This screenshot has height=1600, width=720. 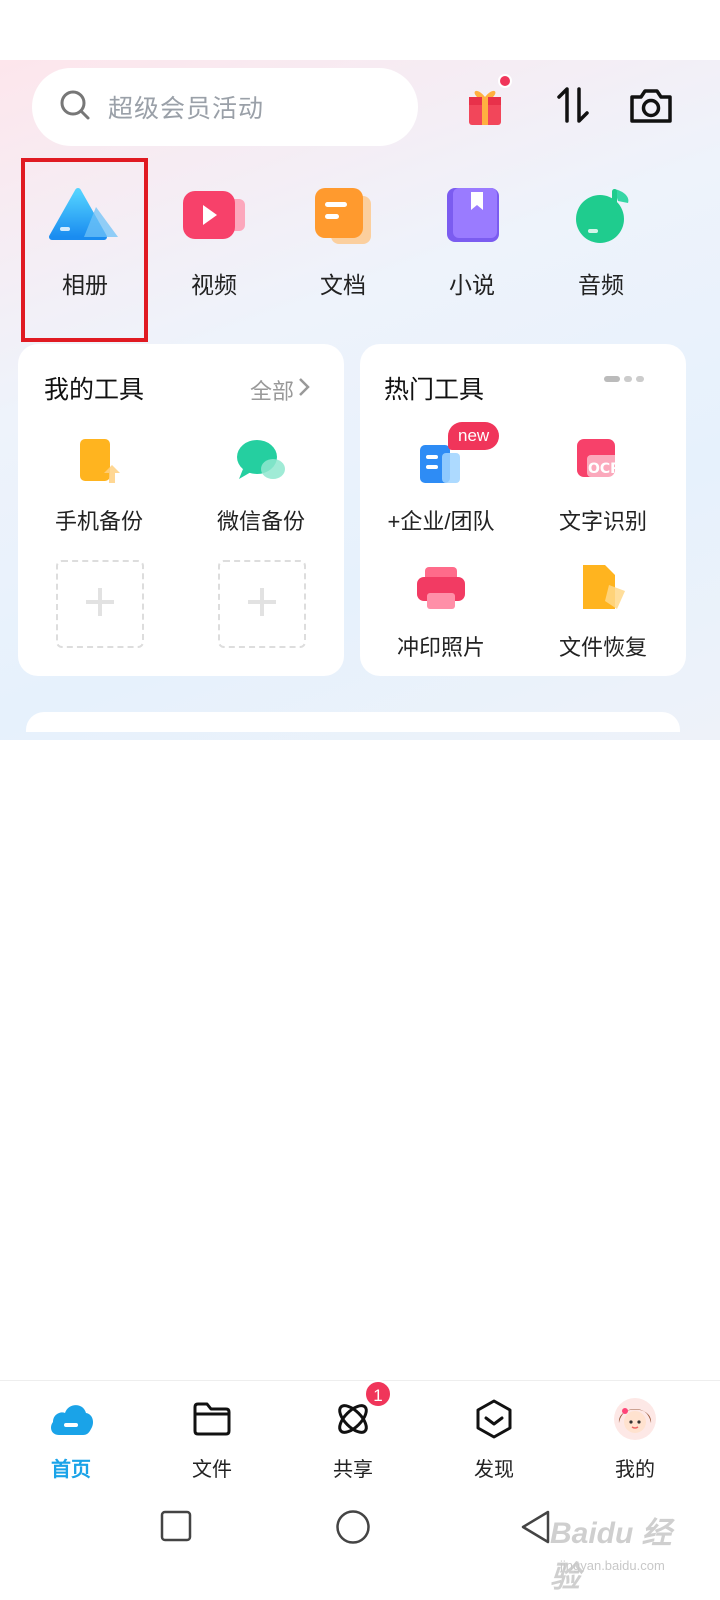 What do you see at coordinates (601, 215) in the screenshot?
I see `audio-icon` at bounding box center [601, 215].